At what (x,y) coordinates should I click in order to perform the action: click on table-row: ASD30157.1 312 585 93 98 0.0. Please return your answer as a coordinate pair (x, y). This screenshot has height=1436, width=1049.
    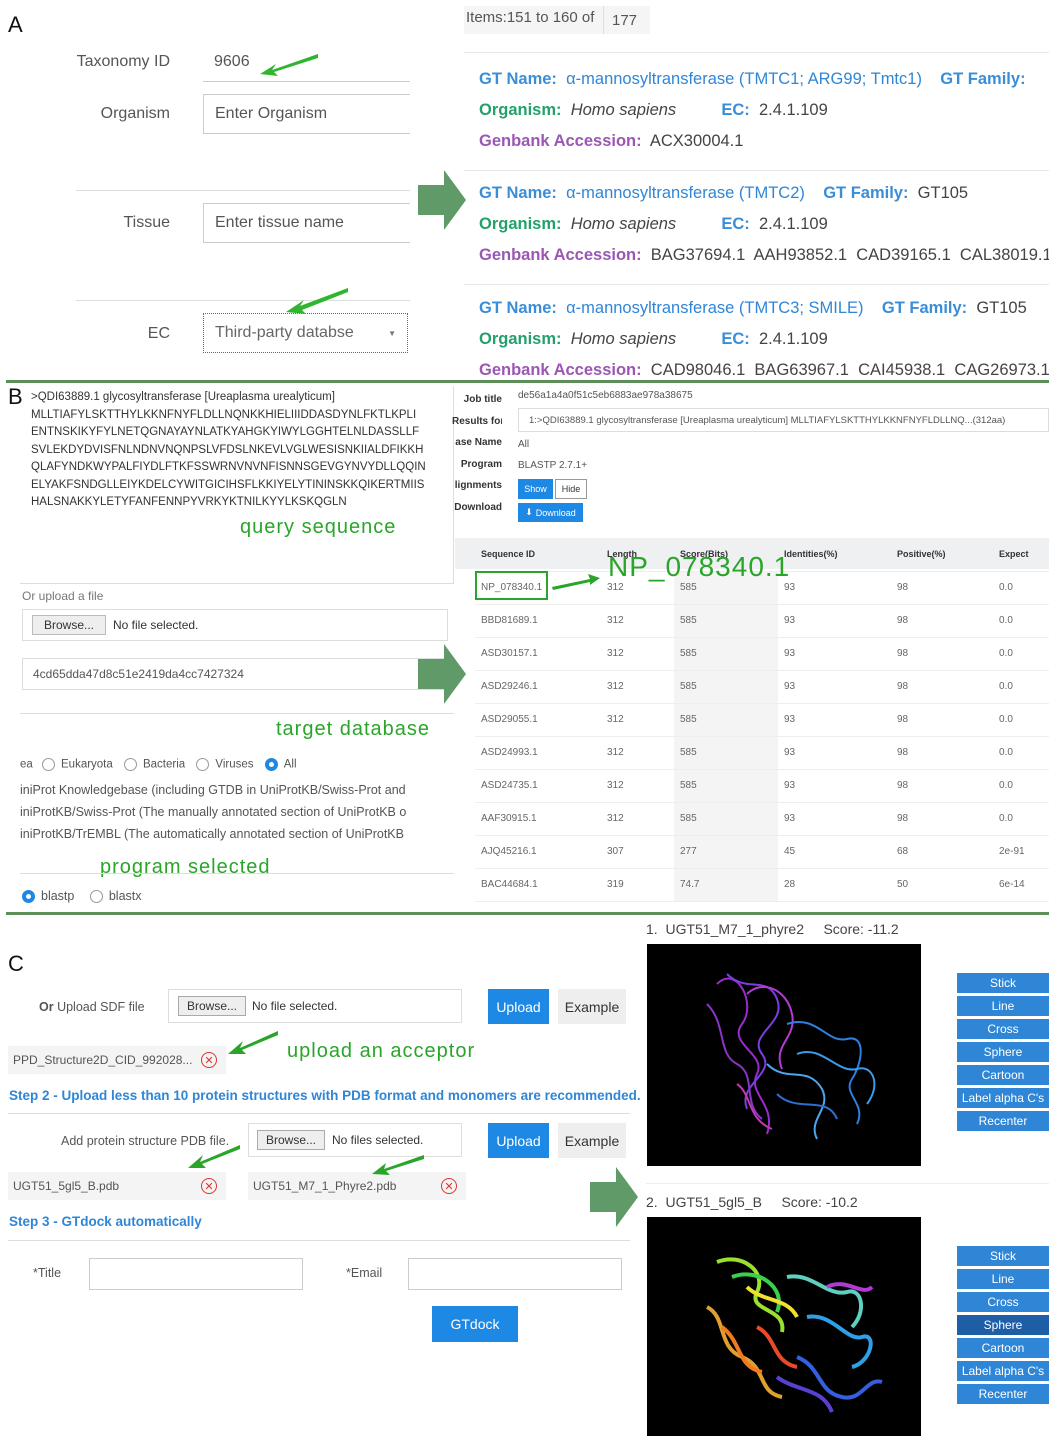
    Looking at the image, I should click on (762, 654).